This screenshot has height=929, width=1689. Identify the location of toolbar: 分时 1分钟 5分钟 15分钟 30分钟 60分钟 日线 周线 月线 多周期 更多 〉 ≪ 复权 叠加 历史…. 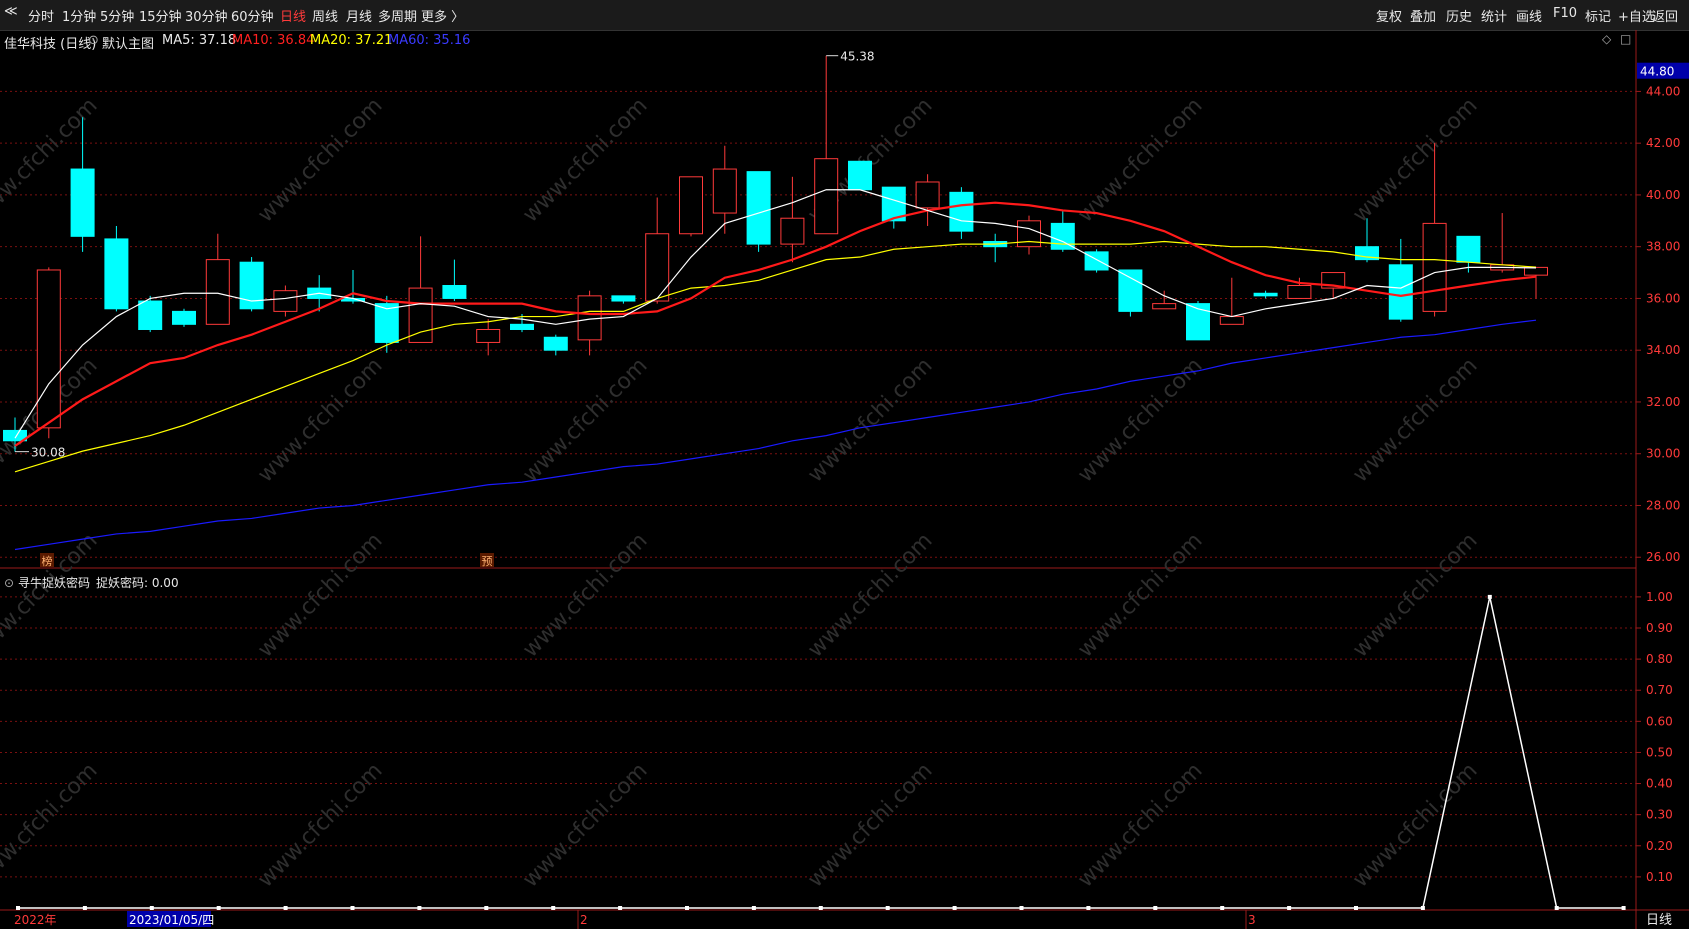
(844, 15).